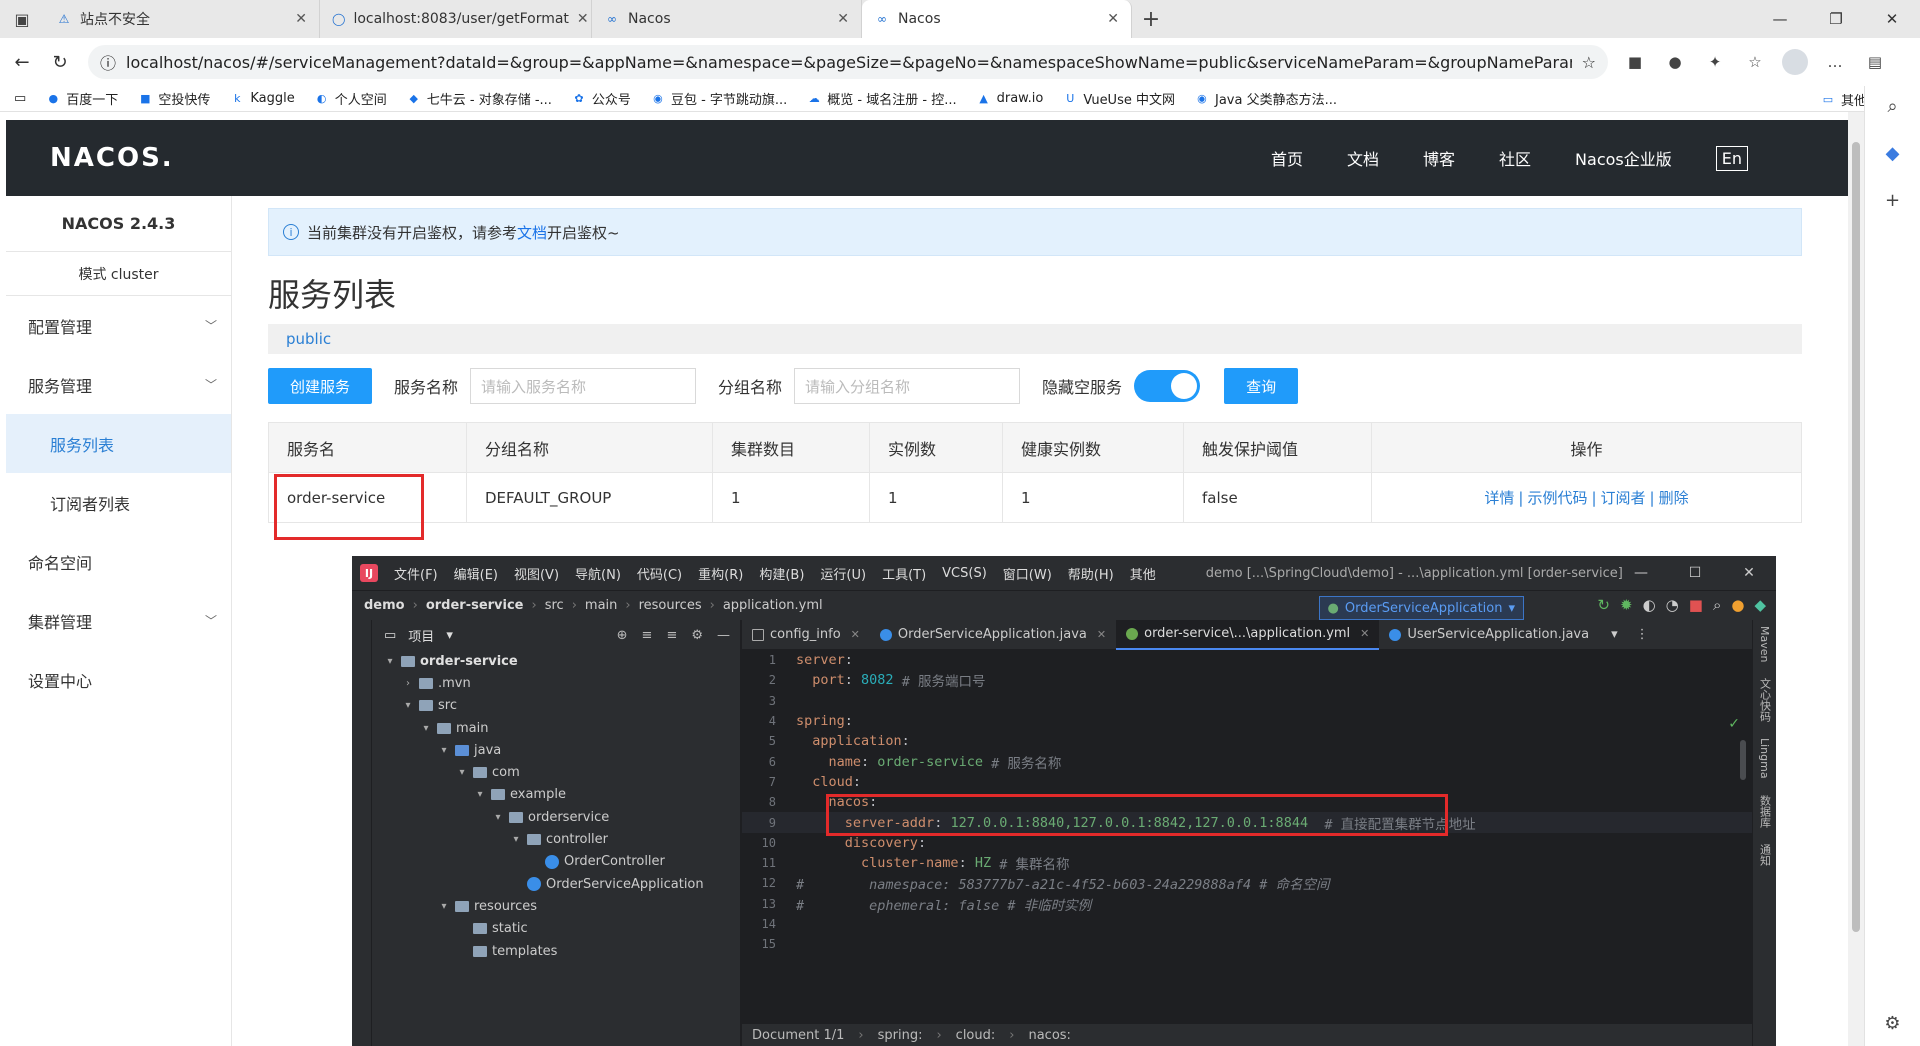  I want to click on group-name-input: 请输入分组名称, so click(907, 386).